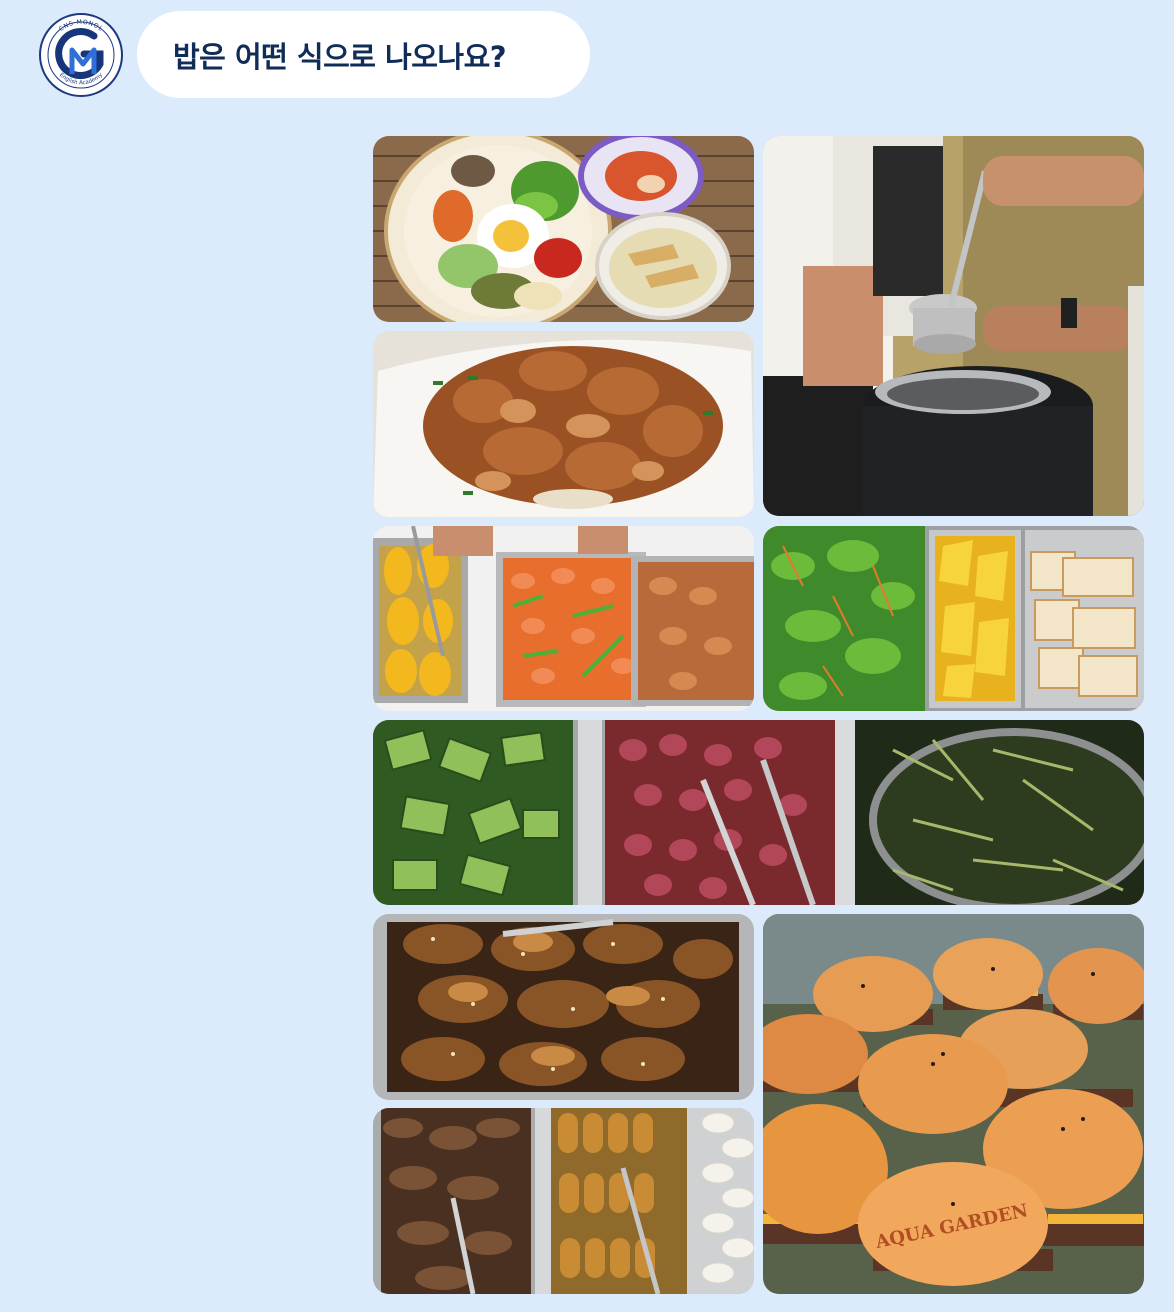  What do you see at coordinates (563, 1201) in the screenshot?
I see `beef-sausage-photo` at bounding box center [563, 1201].